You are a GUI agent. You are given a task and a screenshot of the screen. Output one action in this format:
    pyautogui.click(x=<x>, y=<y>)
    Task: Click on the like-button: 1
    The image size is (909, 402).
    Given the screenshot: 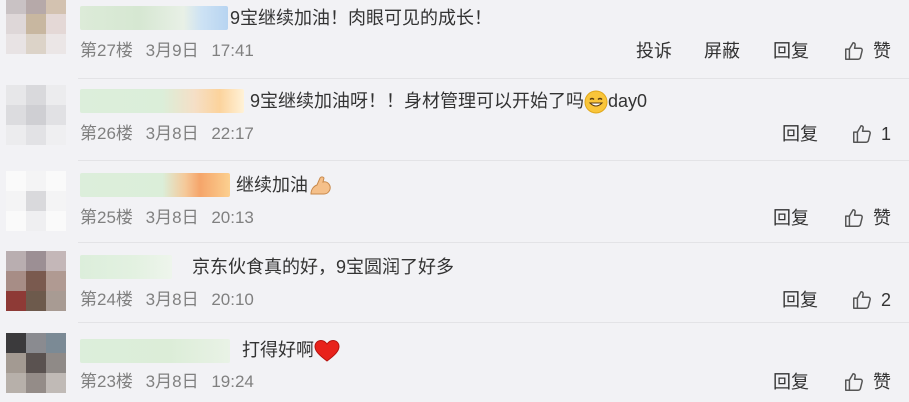 What is the action you would take?
    pyautogui.click(x=871, y=134)
    